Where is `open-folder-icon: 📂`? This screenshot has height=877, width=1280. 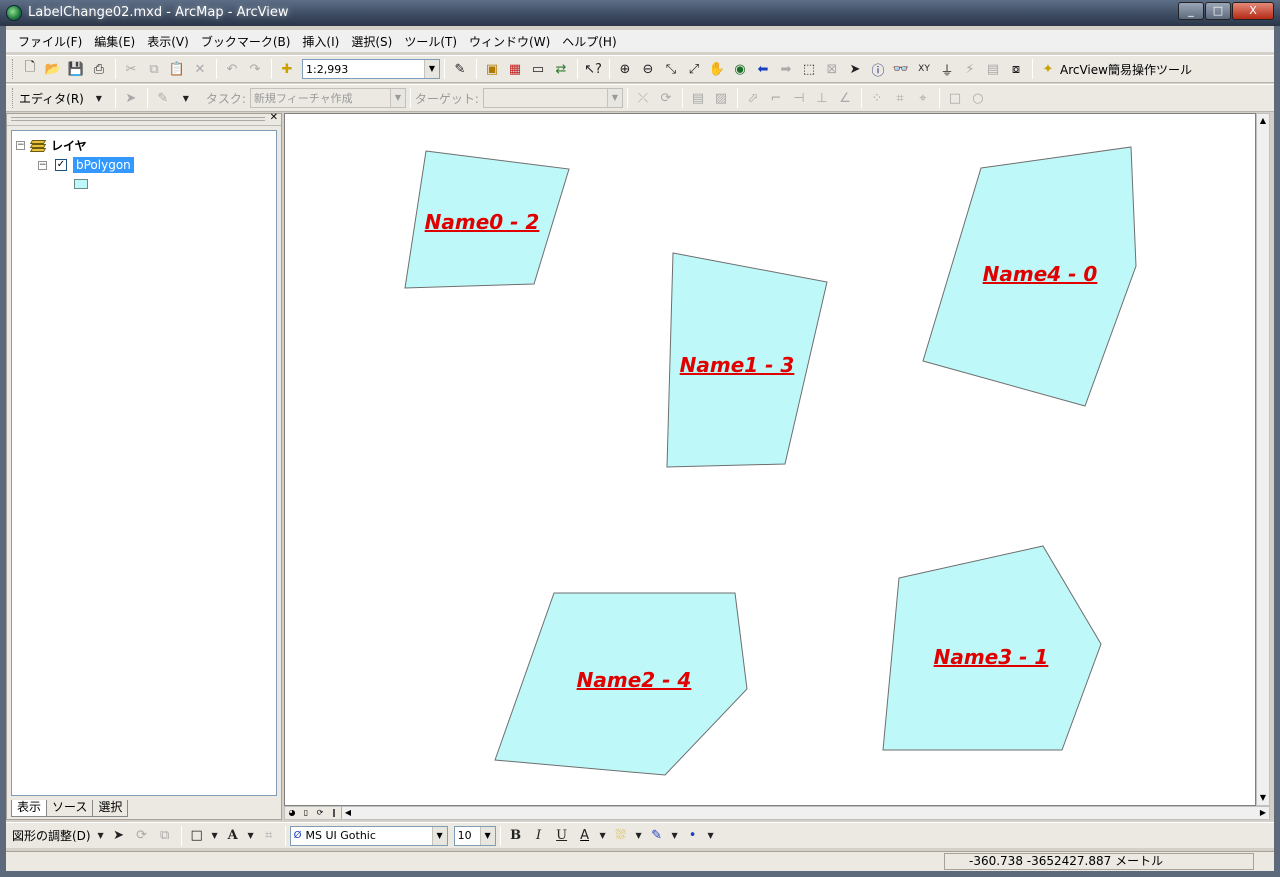
open-folder-icon: 📂 is located at coordinates (53, 69).